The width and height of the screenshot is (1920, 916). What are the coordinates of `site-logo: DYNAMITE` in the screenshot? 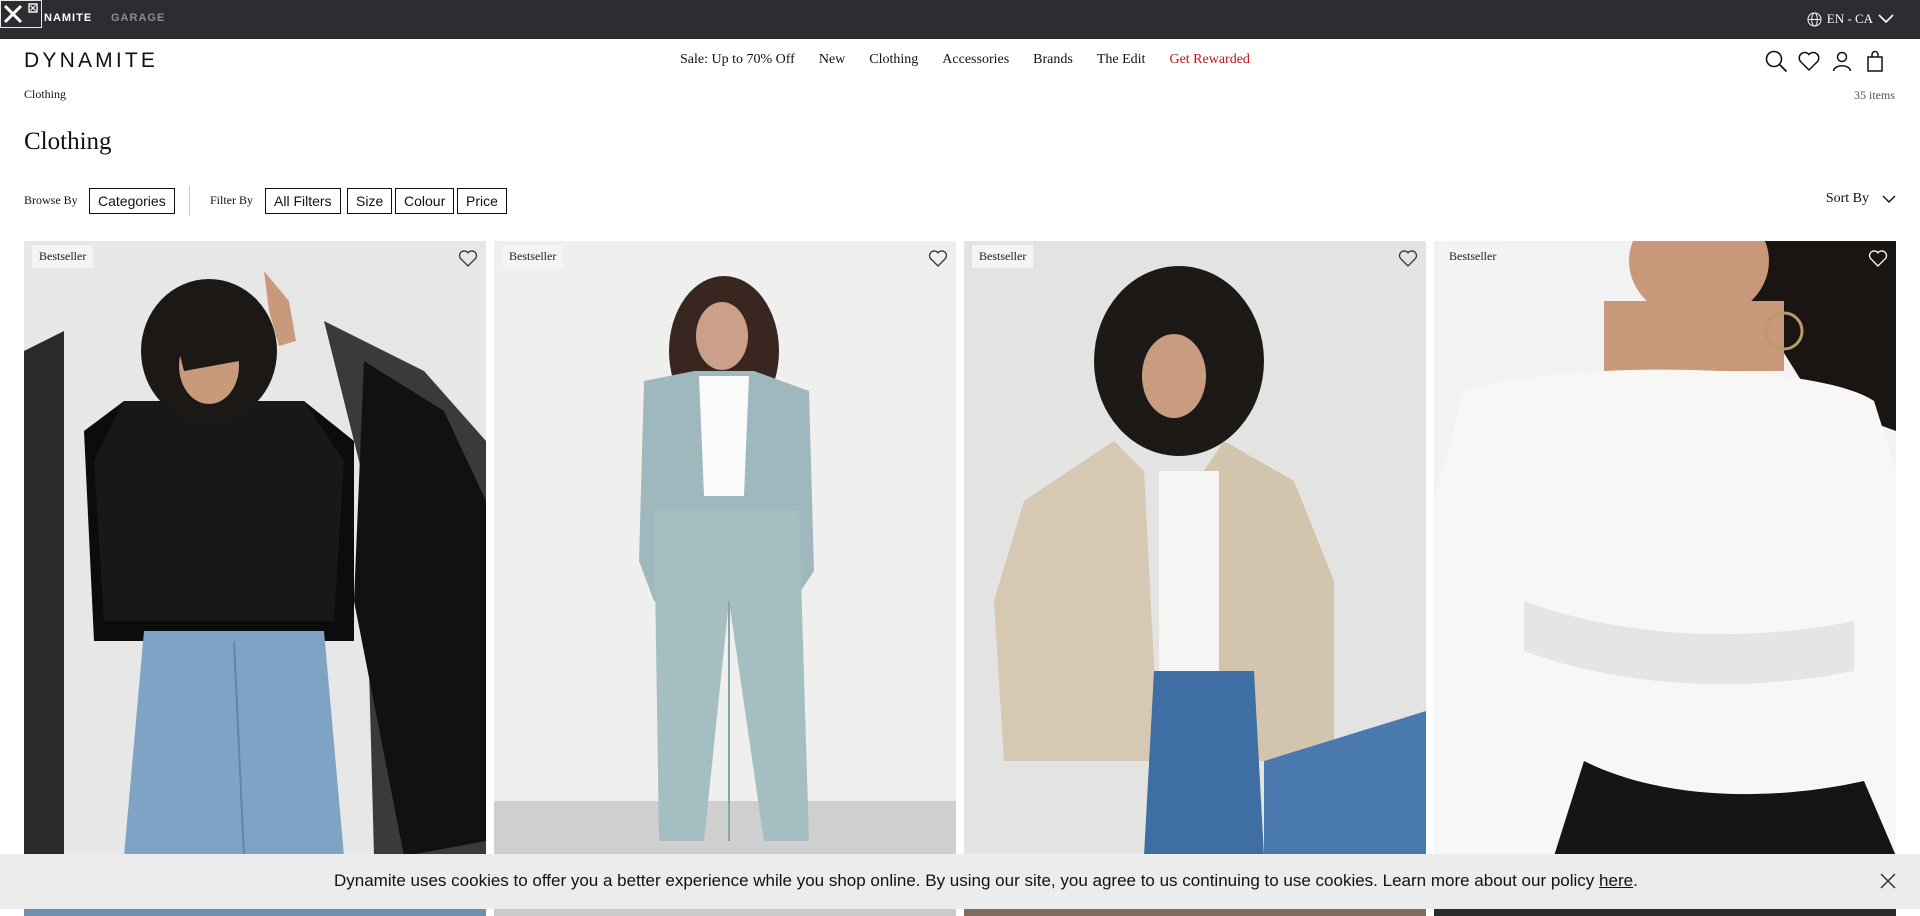 It's located at (91, 61).